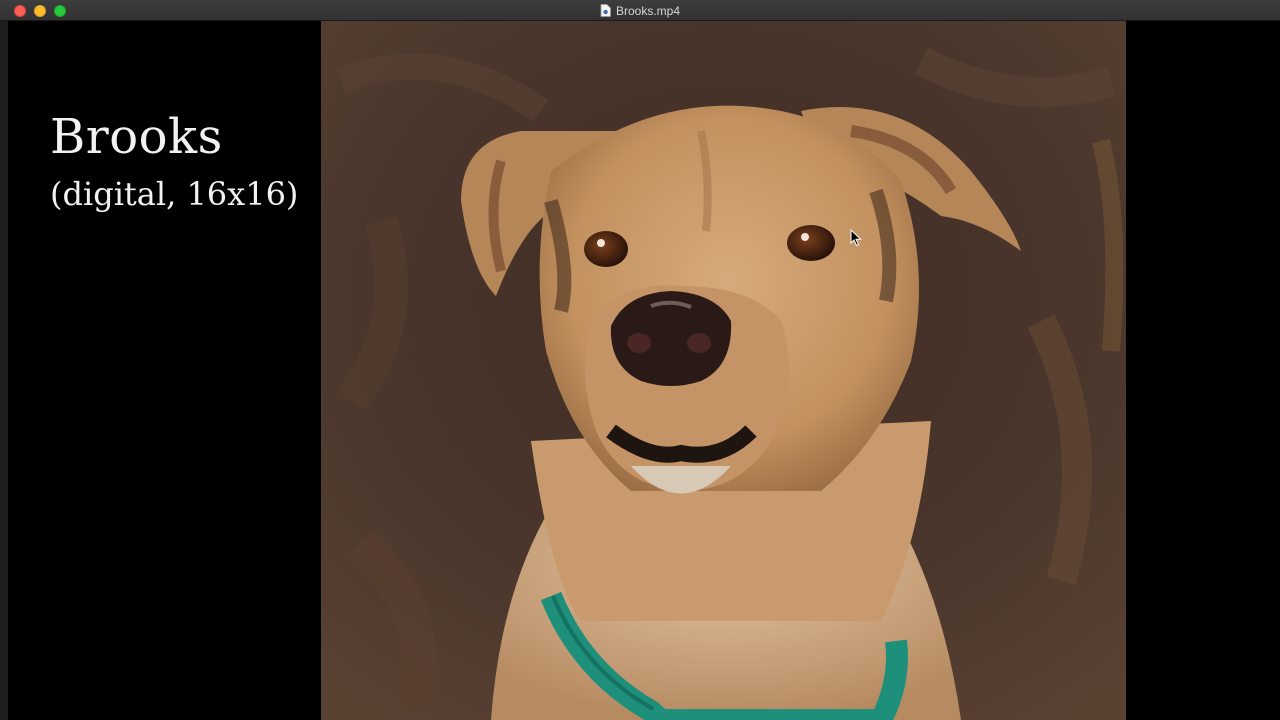  What do you see at coordinates (605, 10) in the screenshot?
I see `document-icon` at bounding box center [605, 10].